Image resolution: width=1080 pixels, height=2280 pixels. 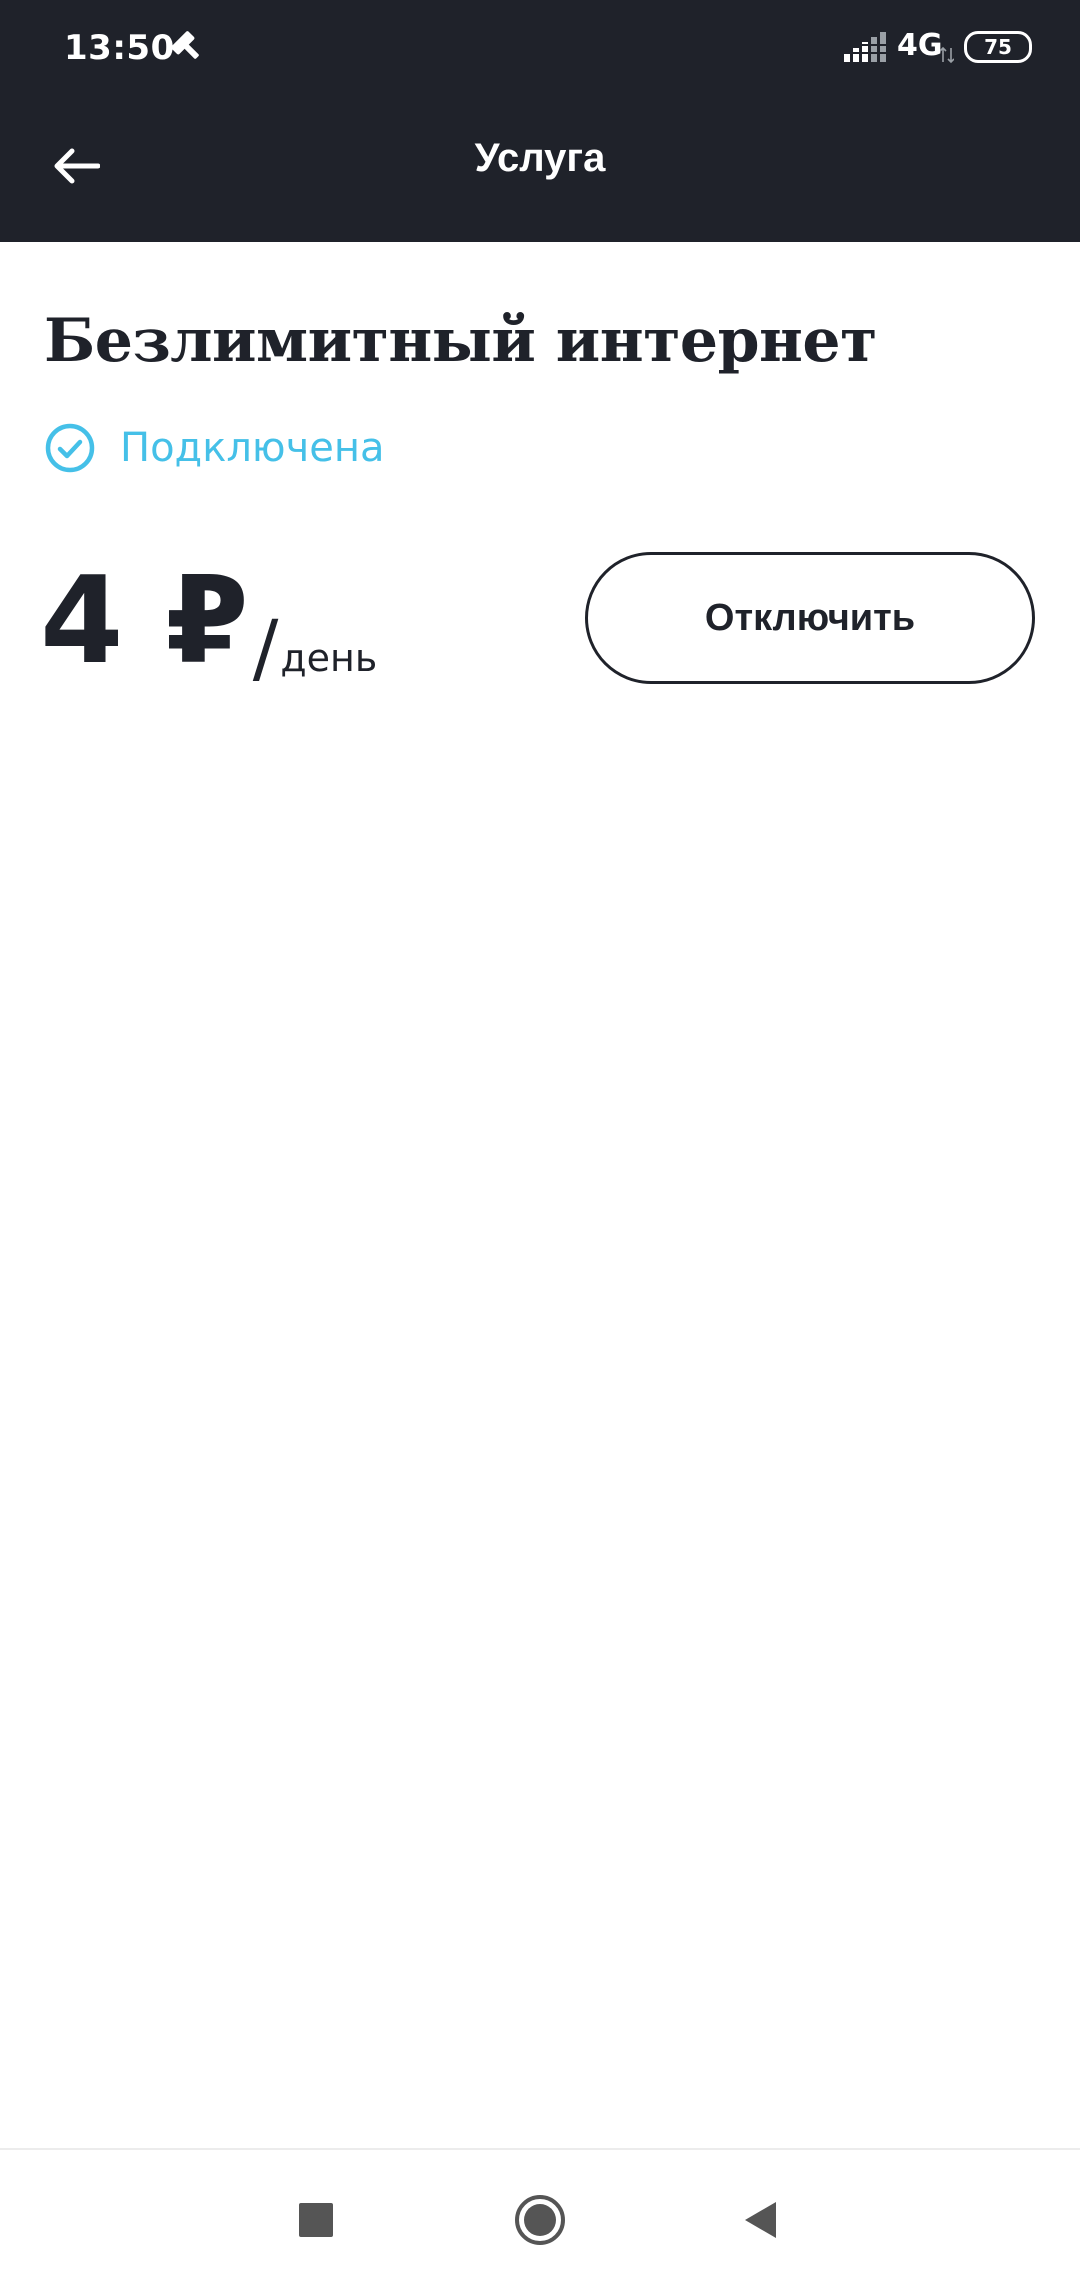 I want to click on home-circle-icon, so click(x=540, y=2220).